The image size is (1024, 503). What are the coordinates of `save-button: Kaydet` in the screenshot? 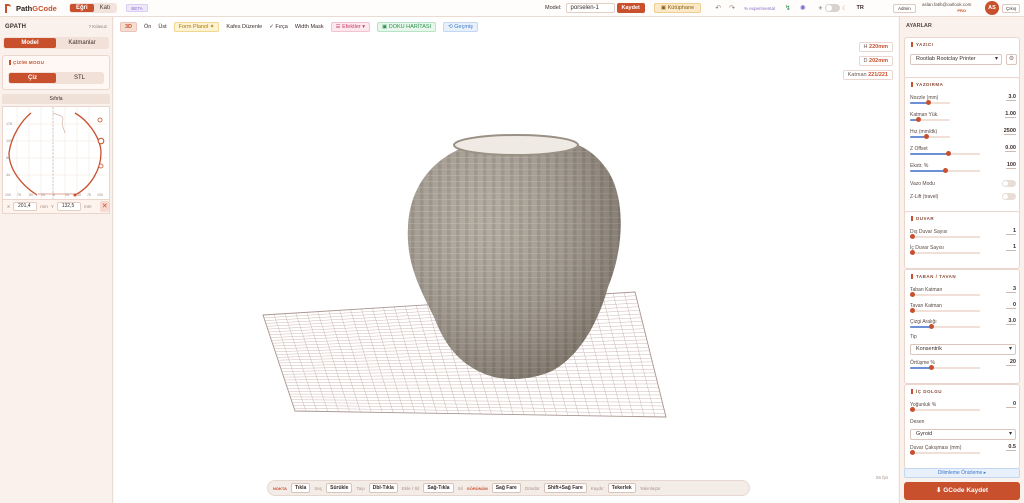 It's located at (630, 8).